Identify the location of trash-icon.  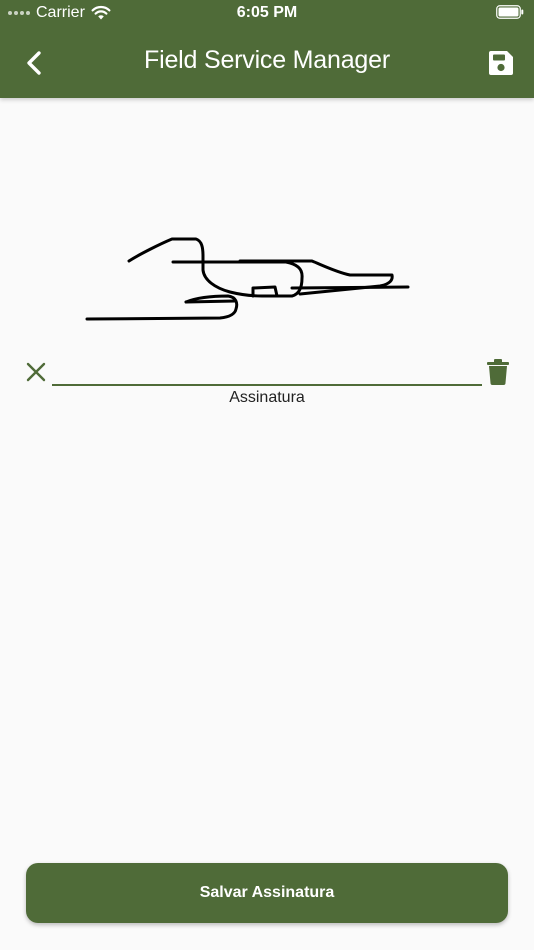
(498, 372).